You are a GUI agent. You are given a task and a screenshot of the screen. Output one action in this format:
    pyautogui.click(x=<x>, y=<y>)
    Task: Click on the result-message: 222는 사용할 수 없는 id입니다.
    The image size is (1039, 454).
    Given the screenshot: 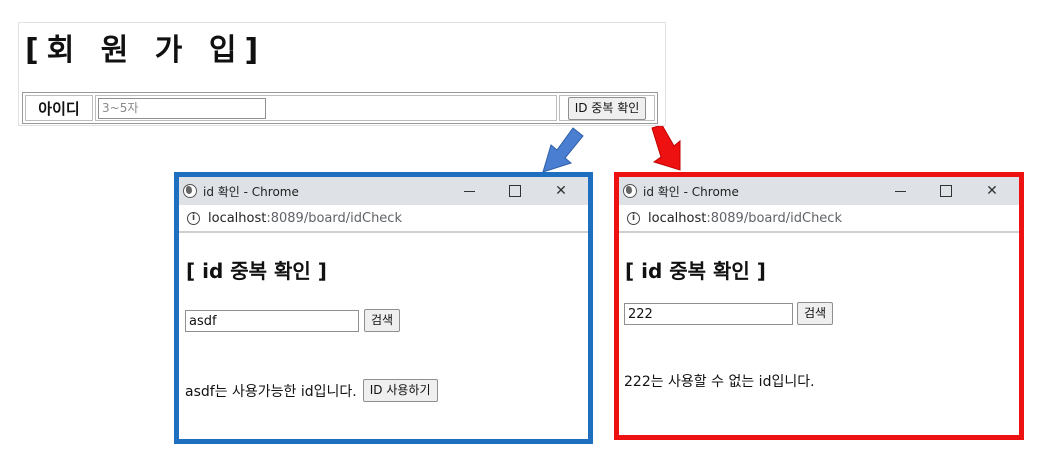 What is the action you would take?
    pyautogui.click(x=719, y=382)
    